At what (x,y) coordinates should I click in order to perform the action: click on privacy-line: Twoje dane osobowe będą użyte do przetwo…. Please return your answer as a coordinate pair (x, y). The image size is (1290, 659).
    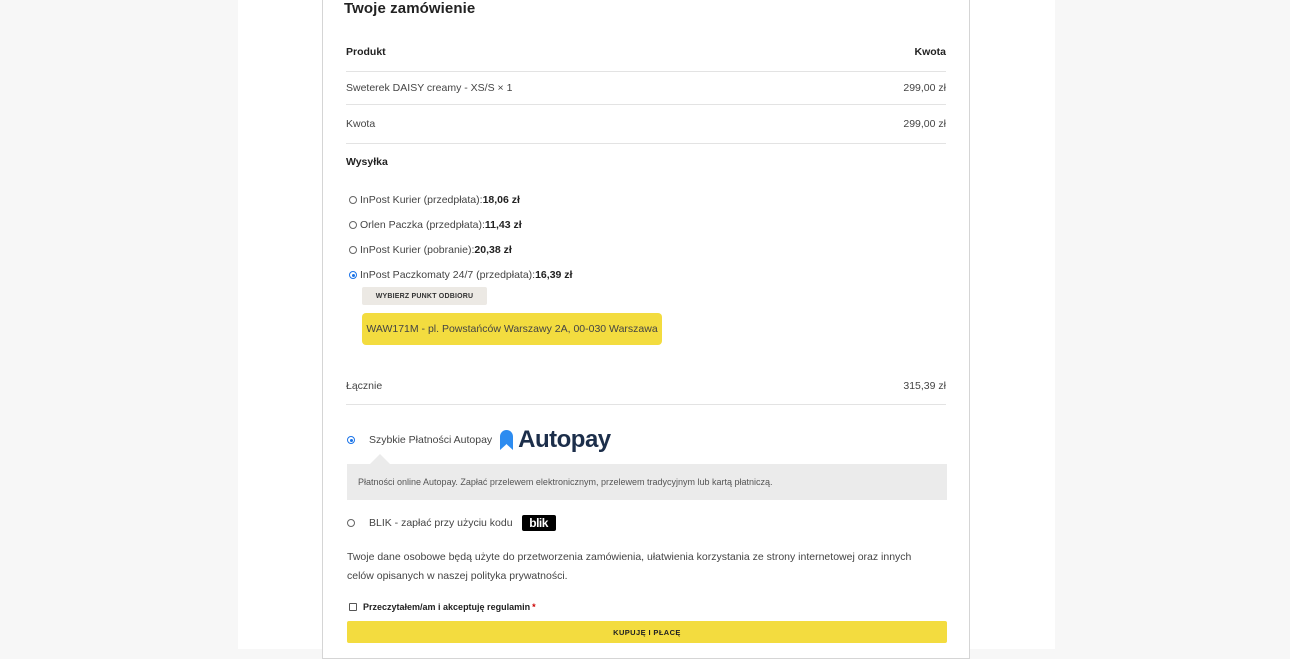
    Looking at the image, I should click on (629, 557).